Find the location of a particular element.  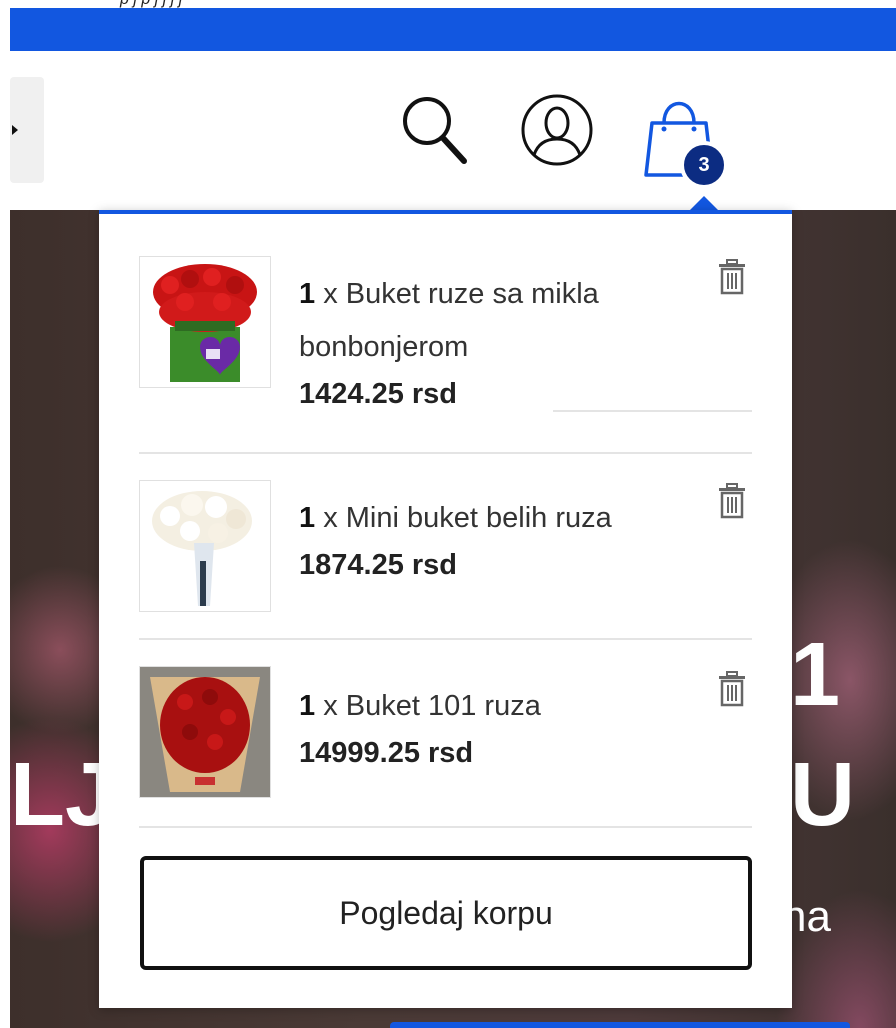

cart-item: 1 x Buket 101 ruza 14999.25 rsd is located at coordinates (445, 734).